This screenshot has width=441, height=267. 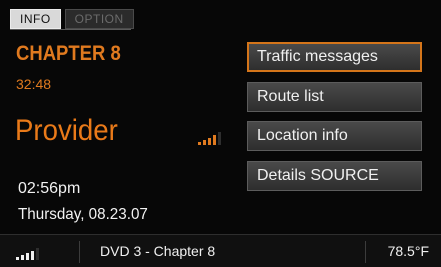 I want to click on menu-button-label: Route list, so click(x=290, y=96).